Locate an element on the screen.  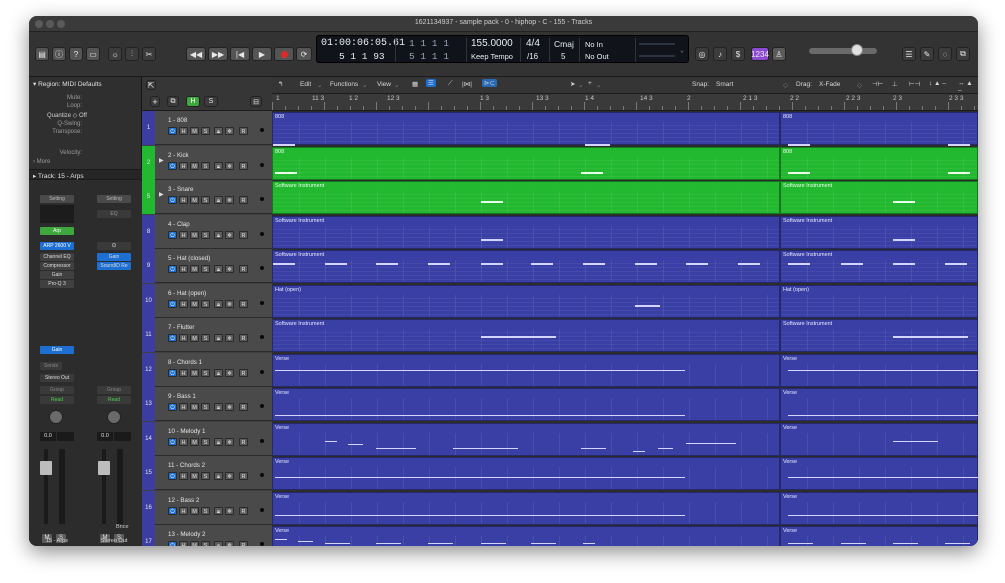
track-header-row: 11 7 - Flutter ⏻ H M S 🔒︎ ❄ R is located at coordinates (207, 335).